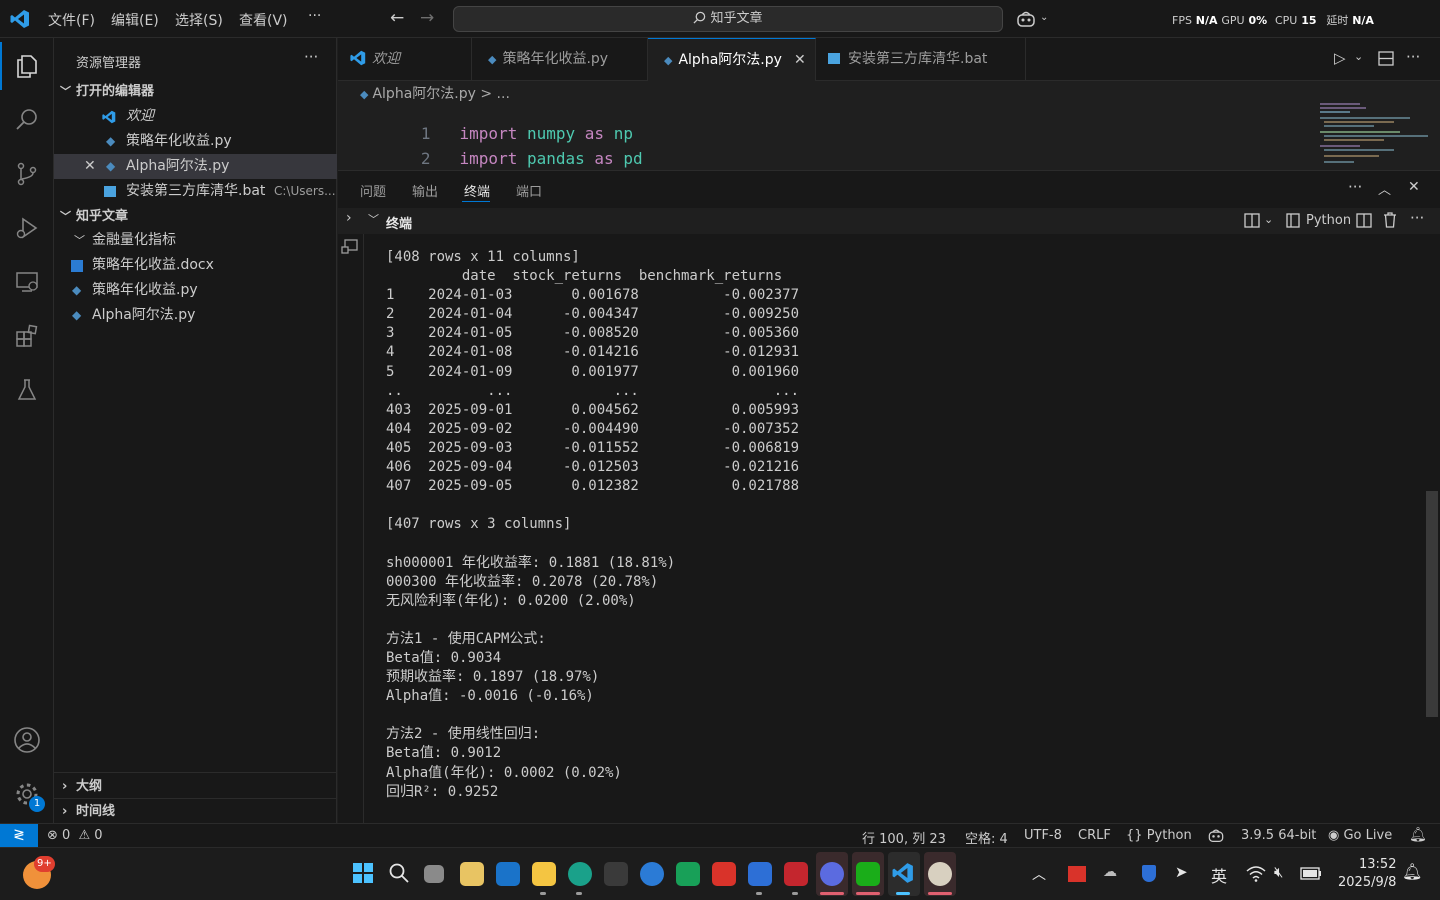 Image resolution: width=1440 pixels, height=900 pixels. What do you see at coordinates (904, 874) in the screenshot?
I see `vscode-taskbar-icon` at bounding box center [904, 874].